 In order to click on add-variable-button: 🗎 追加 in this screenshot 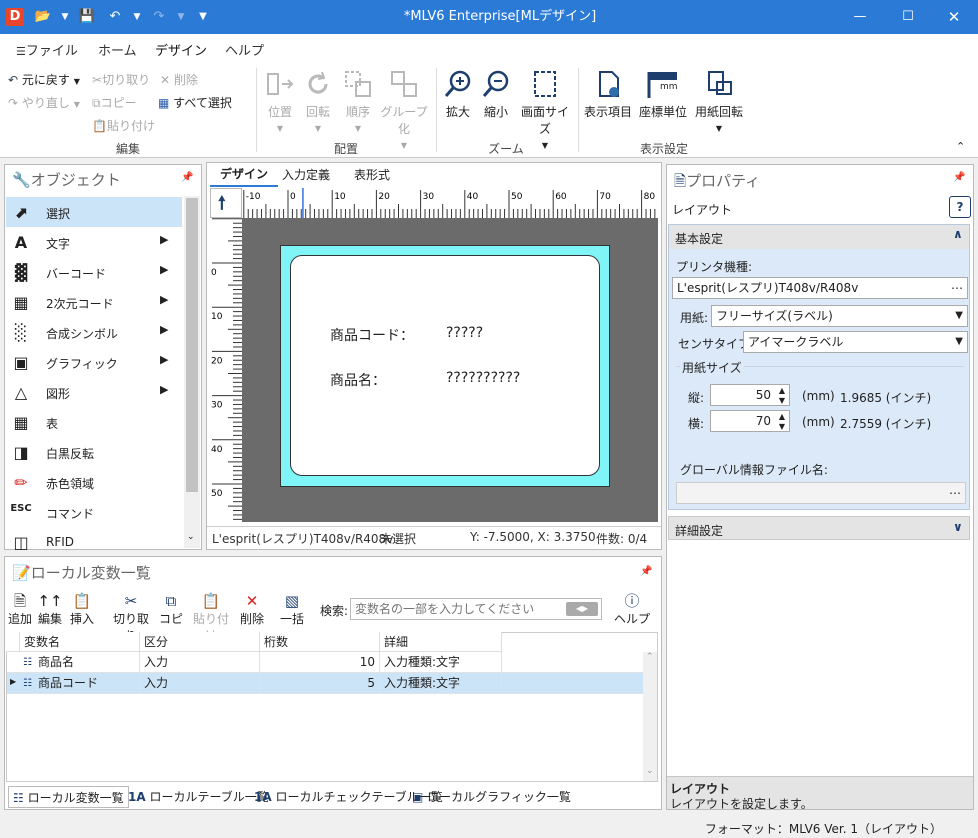, I will do `click(20, 609)`.